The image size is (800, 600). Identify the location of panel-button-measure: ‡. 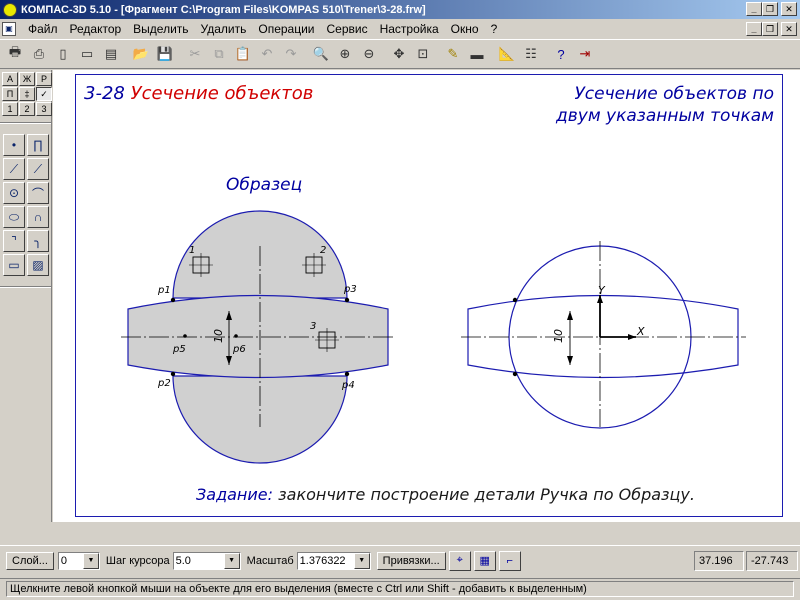
(27, 94).